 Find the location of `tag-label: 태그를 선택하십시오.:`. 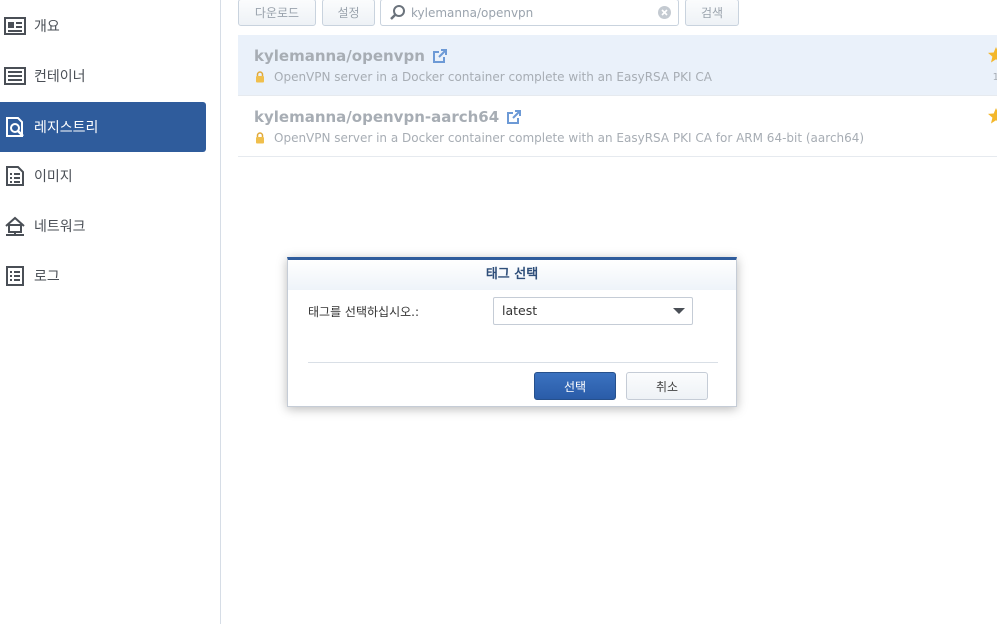

tag-label: 태그를 선택하십시오.: is located at coordinates (364, 312).